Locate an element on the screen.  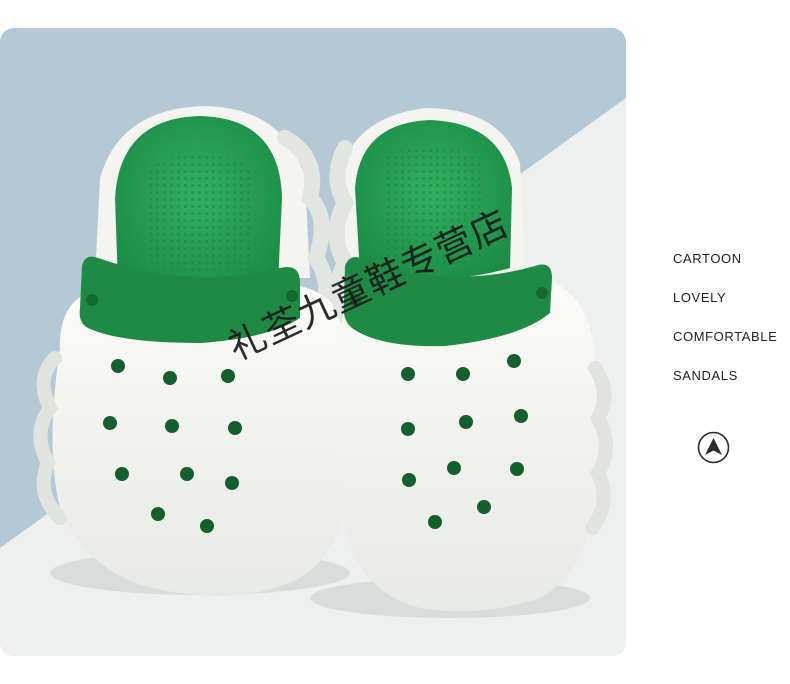
feature-item-comfortable: COMFORTABLE is located at coordinates (725, 336).